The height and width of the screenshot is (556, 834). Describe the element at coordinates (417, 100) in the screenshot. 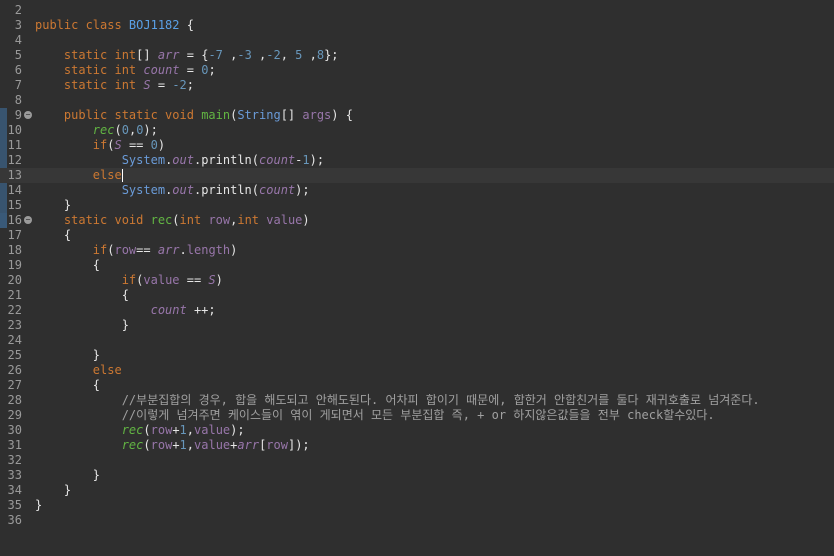

I see `code-line: 8` at that location.